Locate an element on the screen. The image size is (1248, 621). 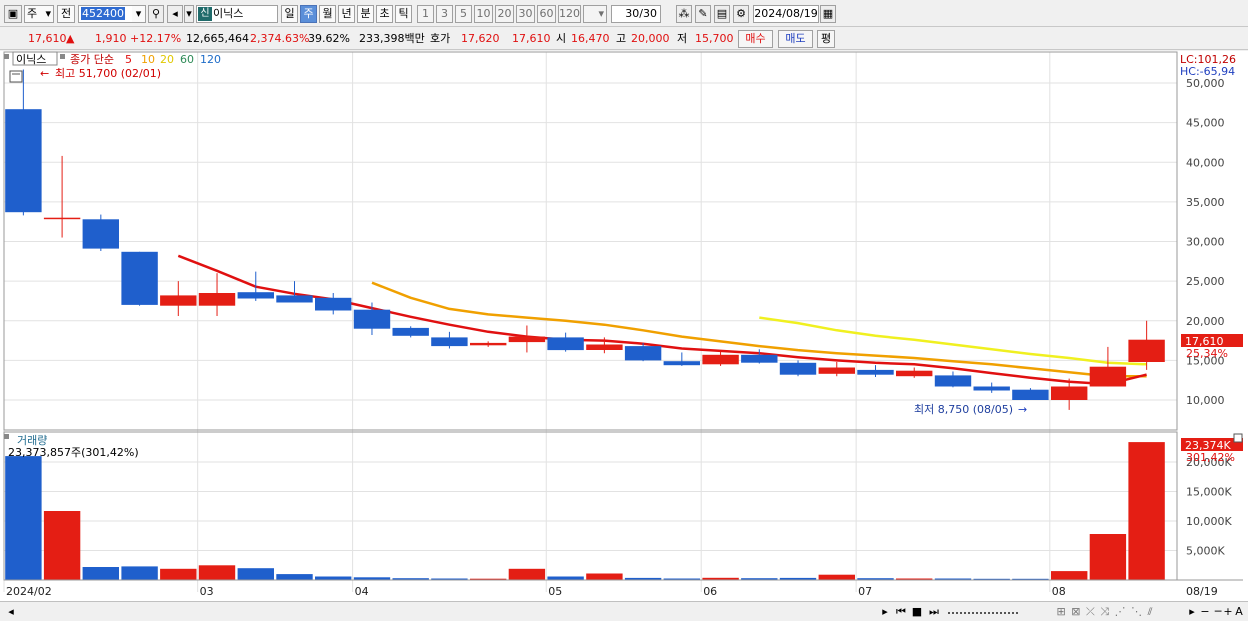
interval-120: 120 is located at coordinates (569, 14).